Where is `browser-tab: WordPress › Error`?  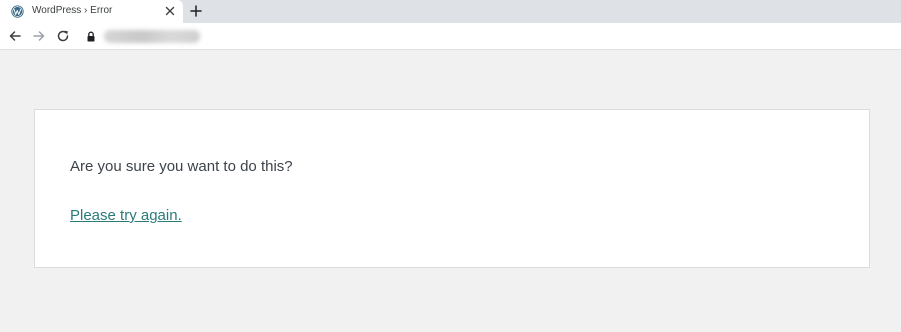
browser-tab: WordPress › Error is located at coordinates (91, 11).